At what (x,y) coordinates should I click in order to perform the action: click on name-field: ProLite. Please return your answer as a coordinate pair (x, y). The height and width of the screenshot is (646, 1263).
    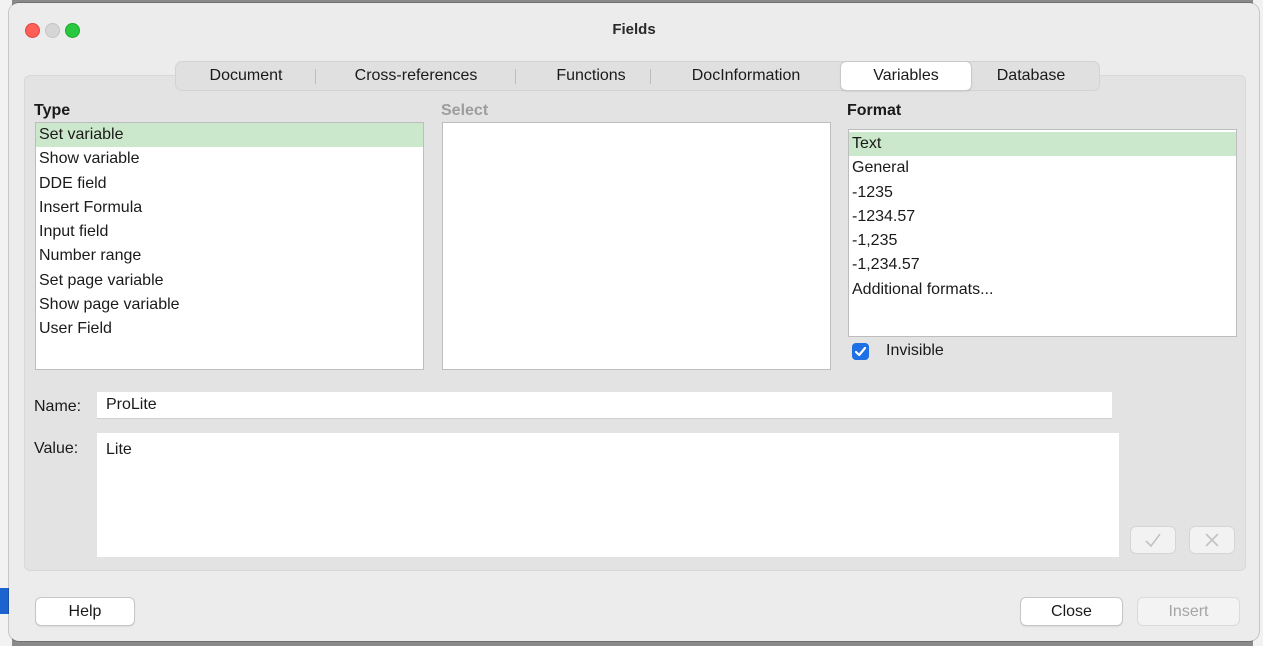
    Looking at the image, I should click on (604, 405).